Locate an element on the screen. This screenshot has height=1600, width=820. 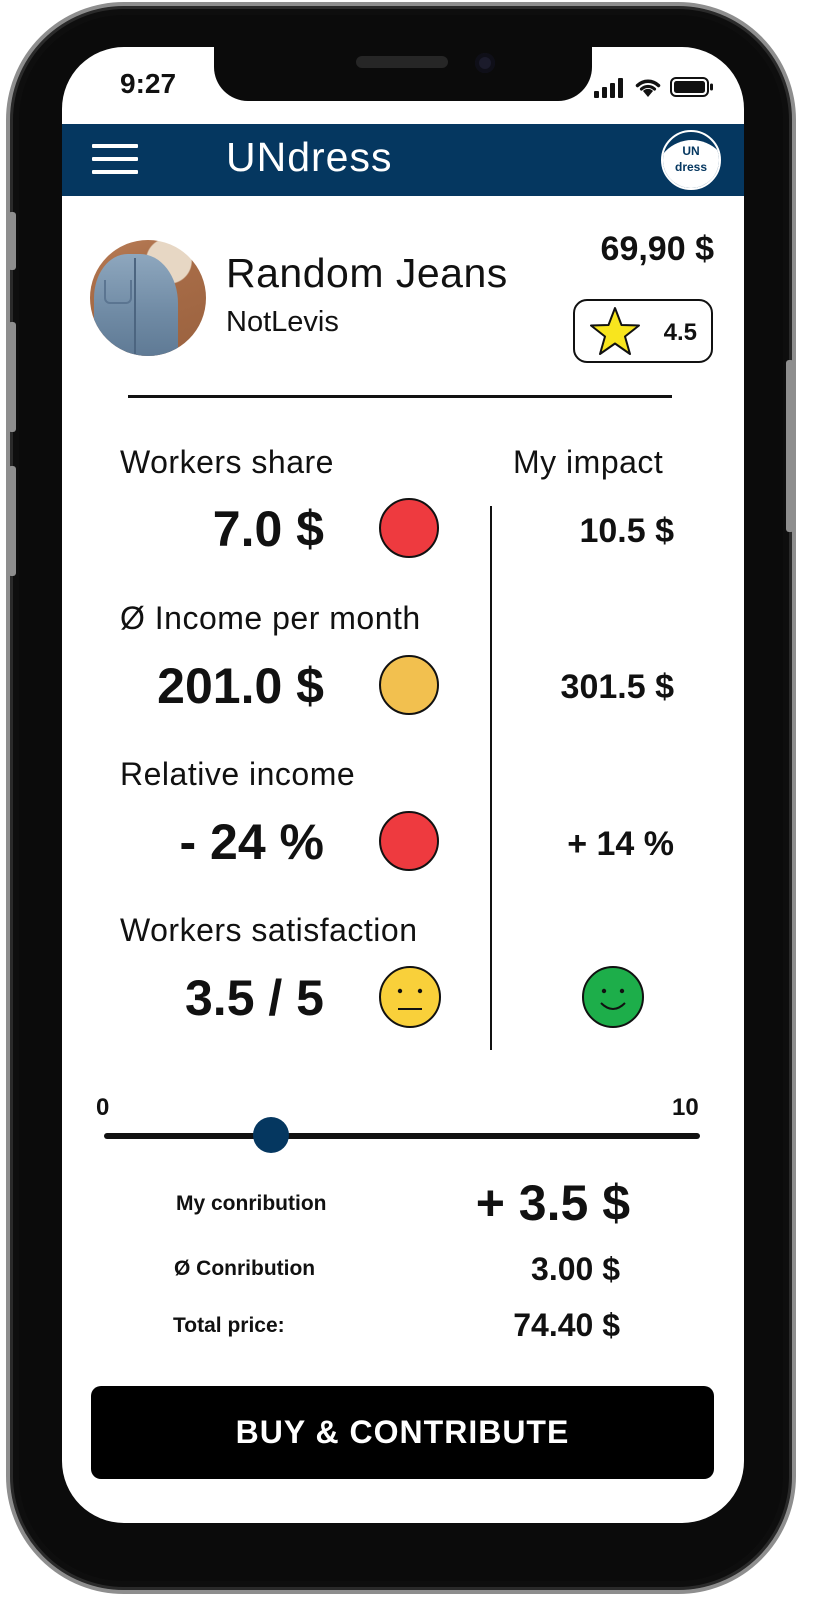
smiling-face-icon is located at coordinates (613, 997).